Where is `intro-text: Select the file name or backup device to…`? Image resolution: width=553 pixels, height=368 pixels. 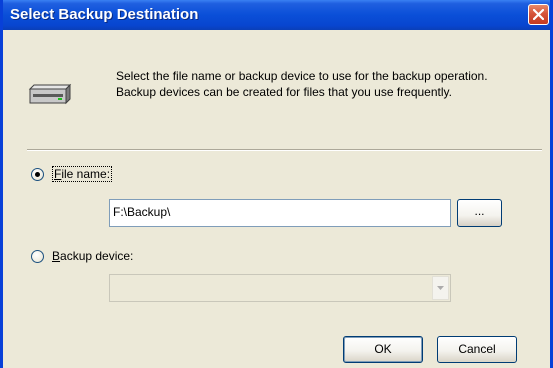
intro-text: Select the file name or backup device to… is located at coordinates (302, 84).